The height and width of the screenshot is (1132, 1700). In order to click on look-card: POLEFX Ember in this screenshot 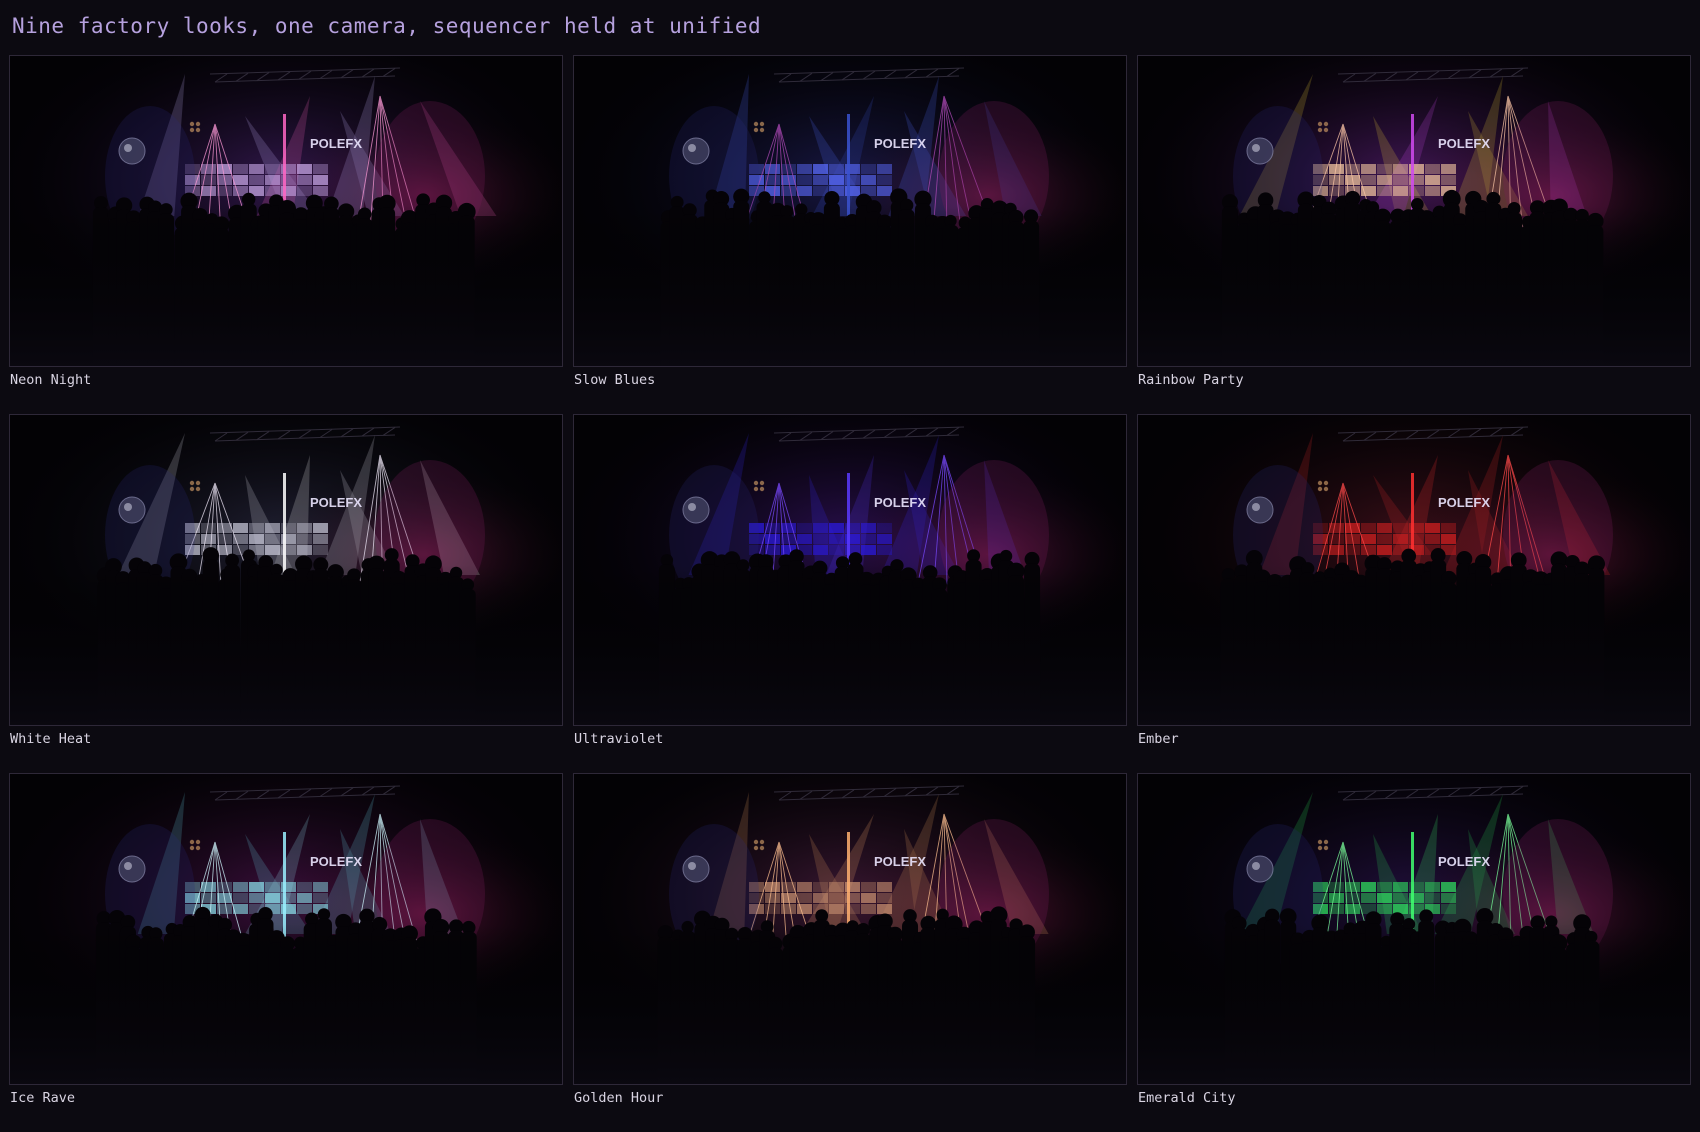, I will do `click(1414, 593)`.